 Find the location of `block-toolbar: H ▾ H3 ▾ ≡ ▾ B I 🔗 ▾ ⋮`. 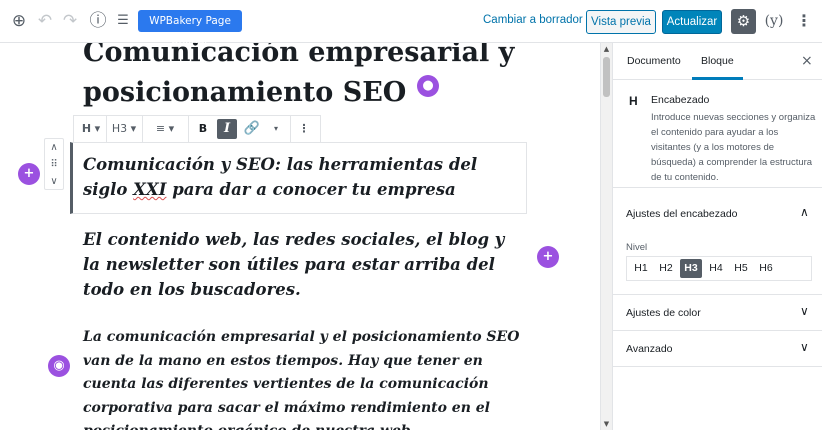

block-toolbar: H ▾ H3 ▾ ≡ ▾ B I 🔗 ▾ ⋮ is located at coordinates (197, 129).